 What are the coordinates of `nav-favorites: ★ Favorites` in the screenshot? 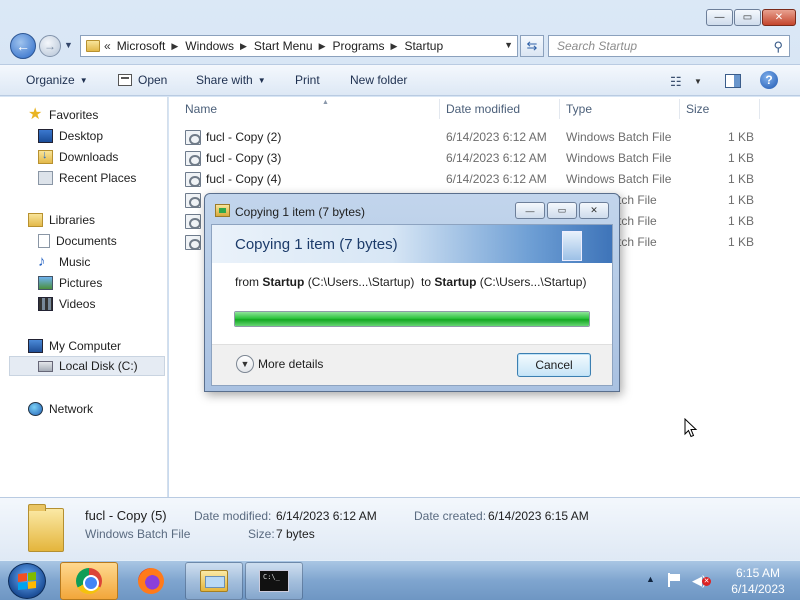 It's located at (63, 115).